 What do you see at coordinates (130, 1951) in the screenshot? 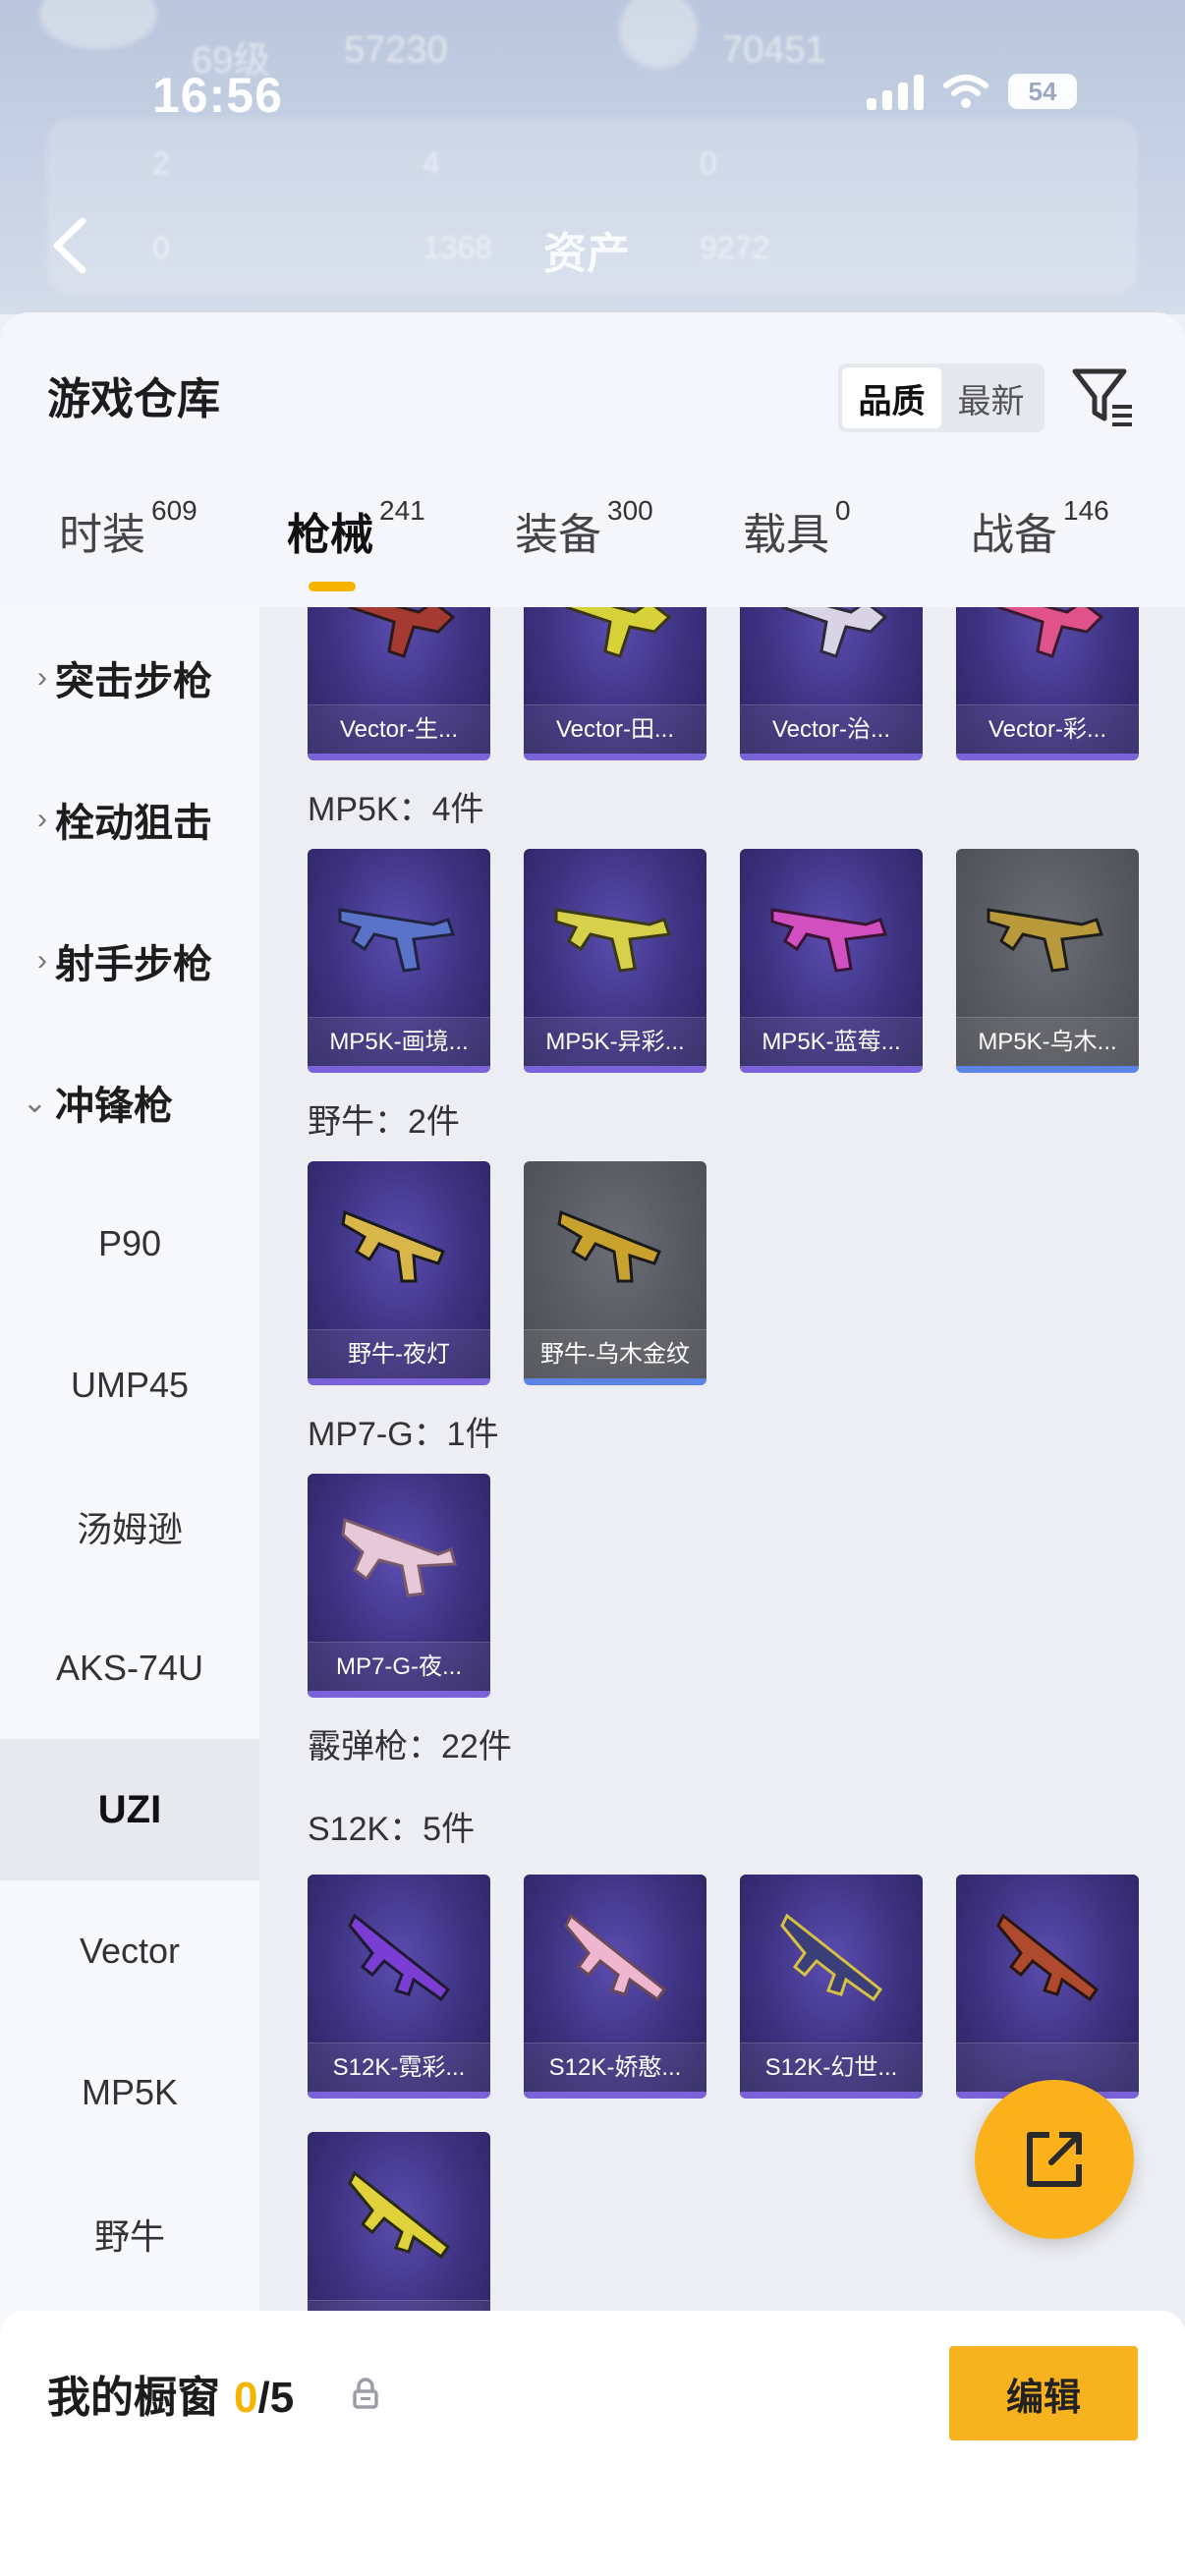
I see `sidebar-subitem-vector: Vector` at bounding box center [130, 1951].